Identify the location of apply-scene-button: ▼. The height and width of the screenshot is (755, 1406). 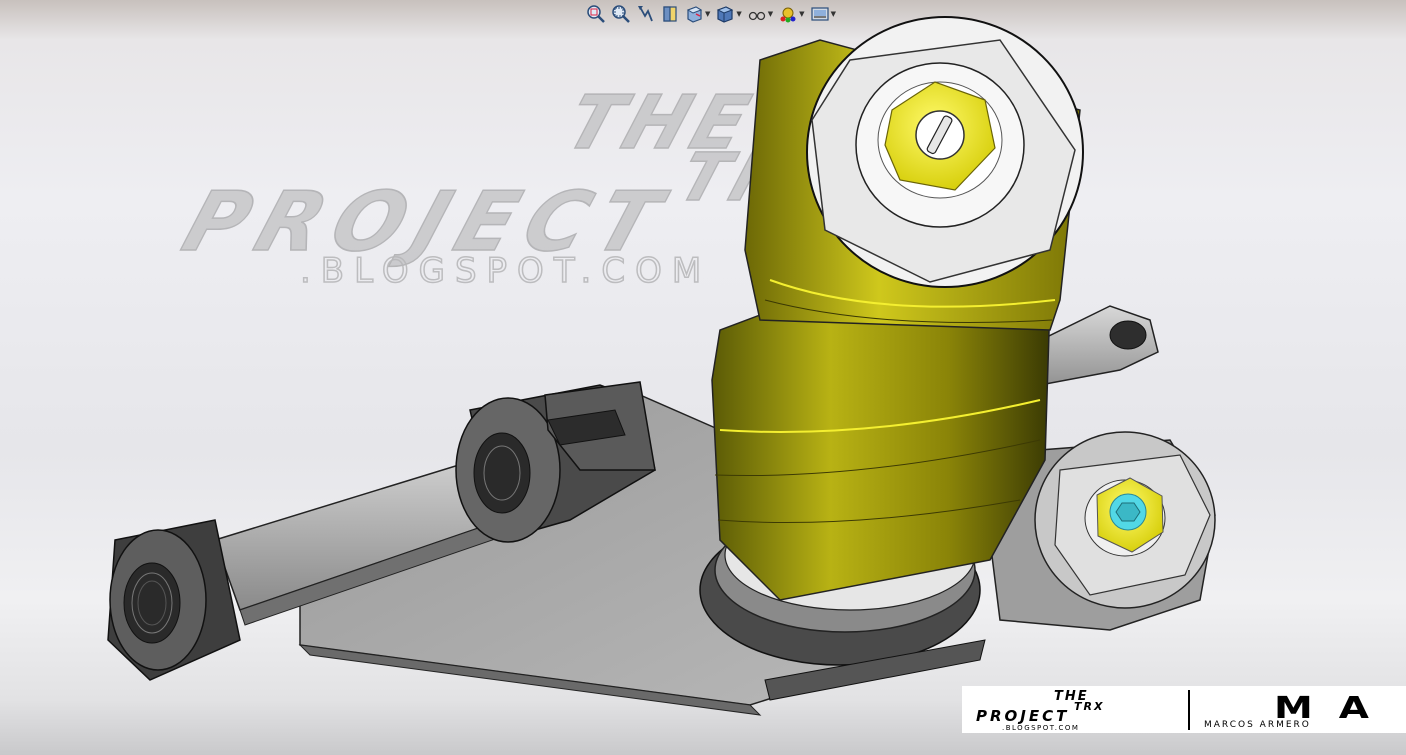
(823, 14).